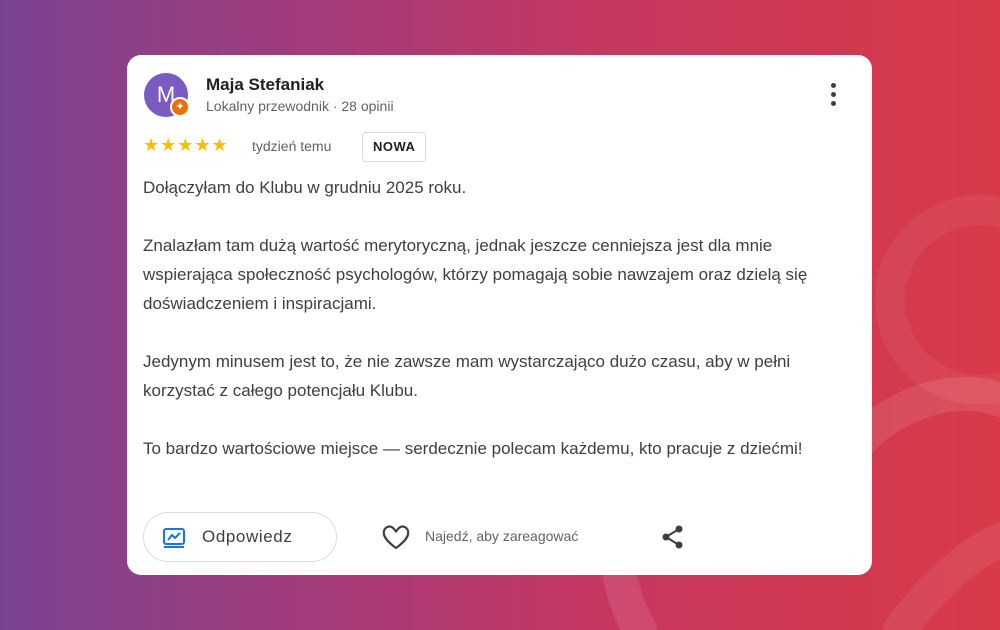 This screenshot has width=1000, height=630. Describe the element at coordinates (833, 98) in the screenshot. I see `more-vert-icon` at that location.